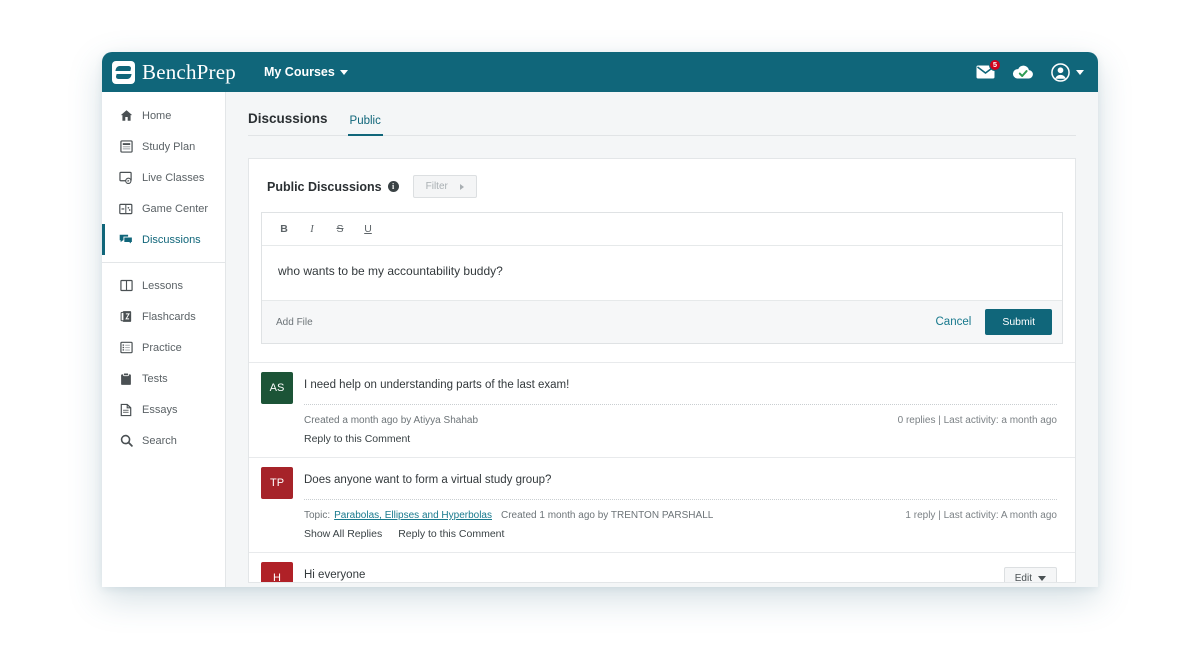  I want to click on sidebar-divider, so click(163, 262).